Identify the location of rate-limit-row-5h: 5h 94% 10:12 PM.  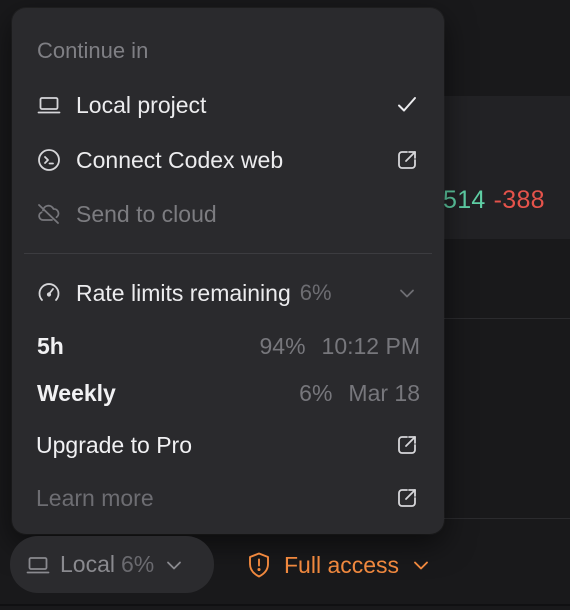
(228, 346).